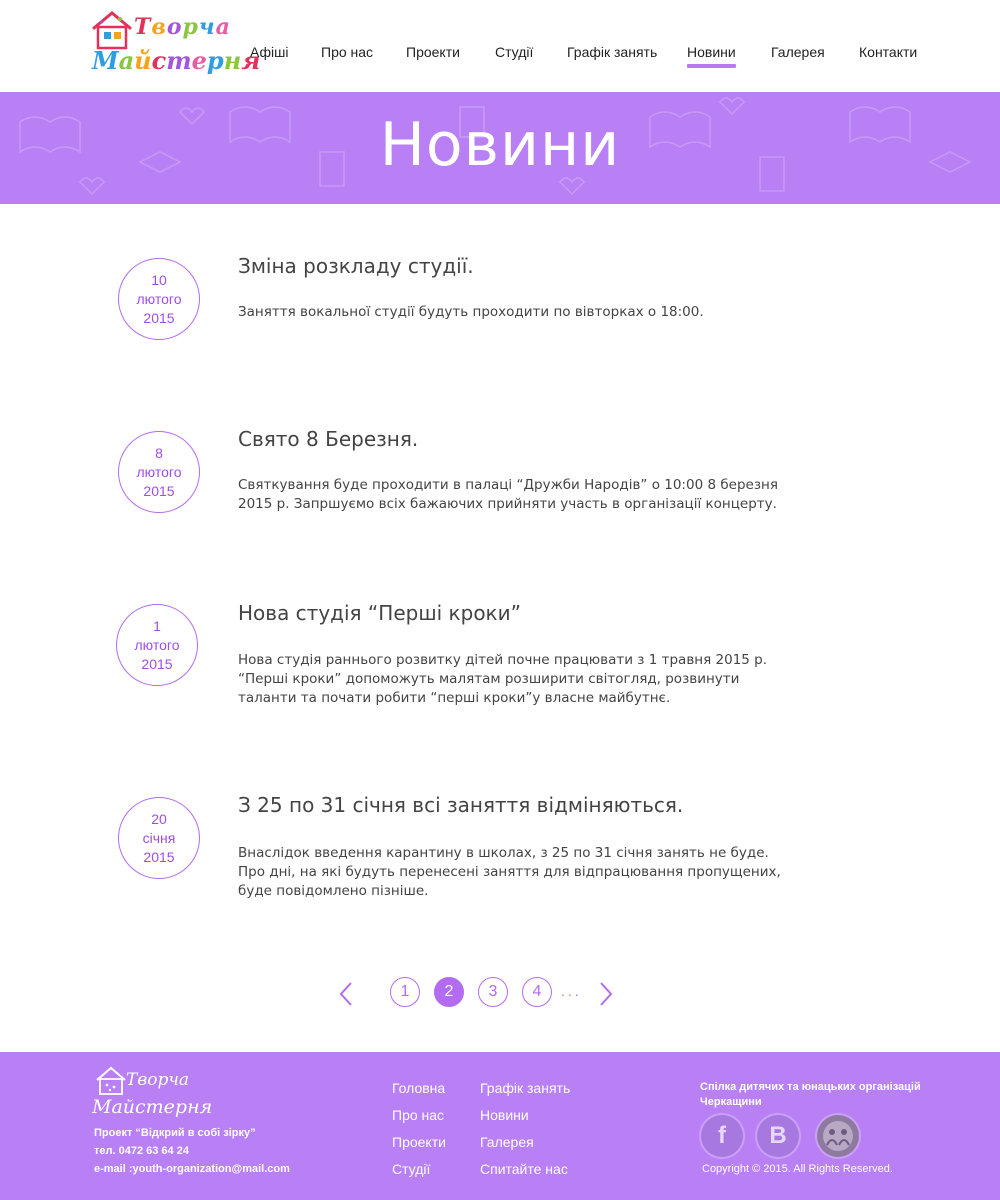  I want to click on news-date-day: 10, so click(159, 280).